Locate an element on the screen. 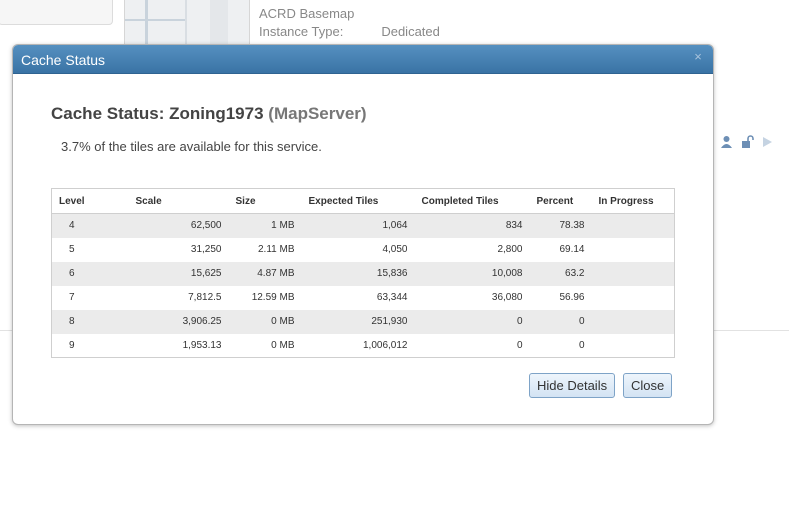  cell-level: 7 is located at coordinates (72, 297).